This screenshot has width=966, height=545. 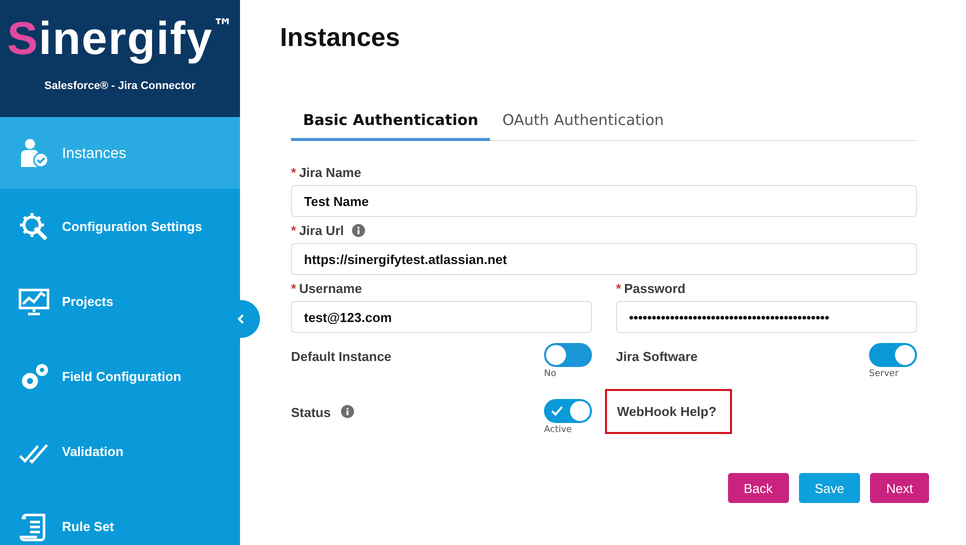 What do you see at coordinates (655, 288) in the screenshot?
I see `field-label: Password` at bounding box center [655, 288].